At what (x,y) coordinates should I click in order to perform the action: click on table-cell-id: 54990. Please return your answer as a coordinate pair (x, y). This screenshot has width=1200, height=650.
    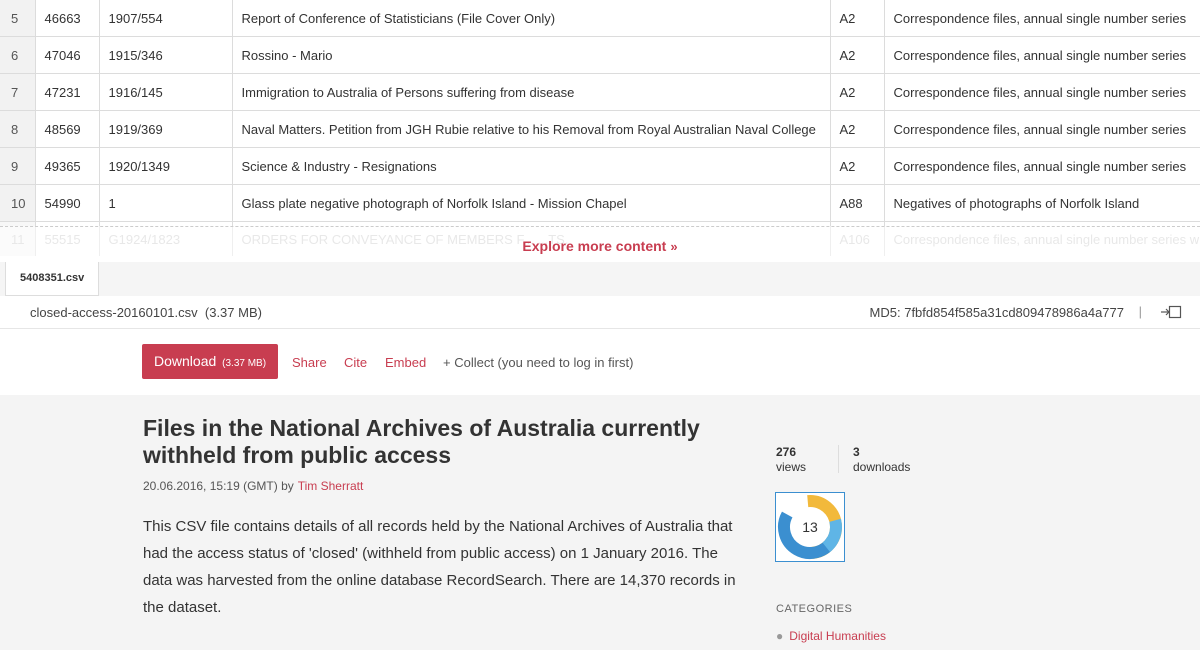
    Looking at the image, I should click on (67, 203).